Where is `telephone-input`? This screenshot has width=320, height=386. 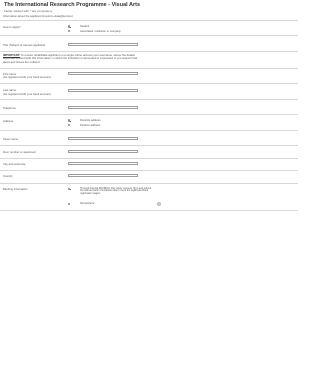 telephone-input is located at coordinates (103, 107).